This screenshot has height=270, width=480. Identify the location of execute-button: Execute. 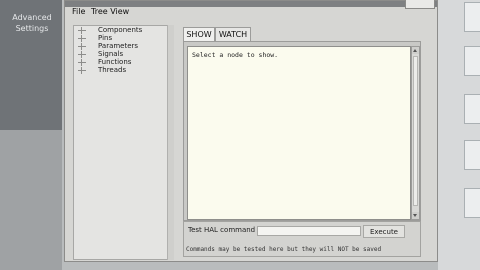
(384, 231).